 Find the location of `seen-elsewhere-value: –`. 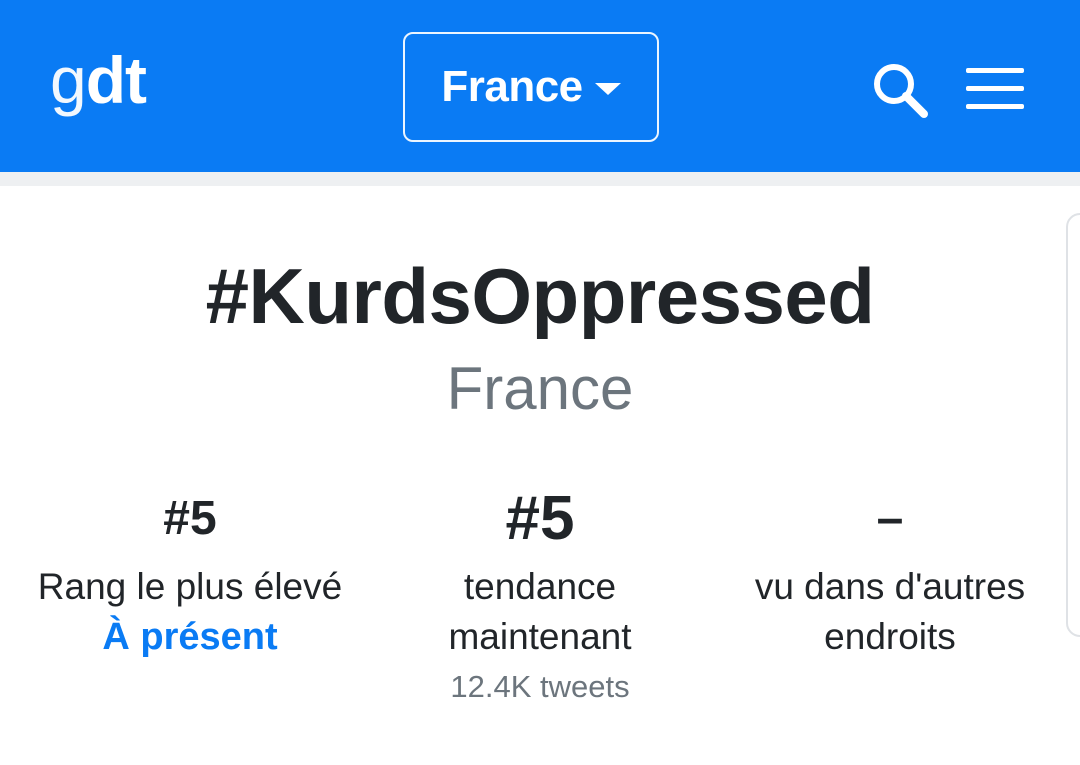

seen-elsewhere-value: – is located at coordinates (890, 518).